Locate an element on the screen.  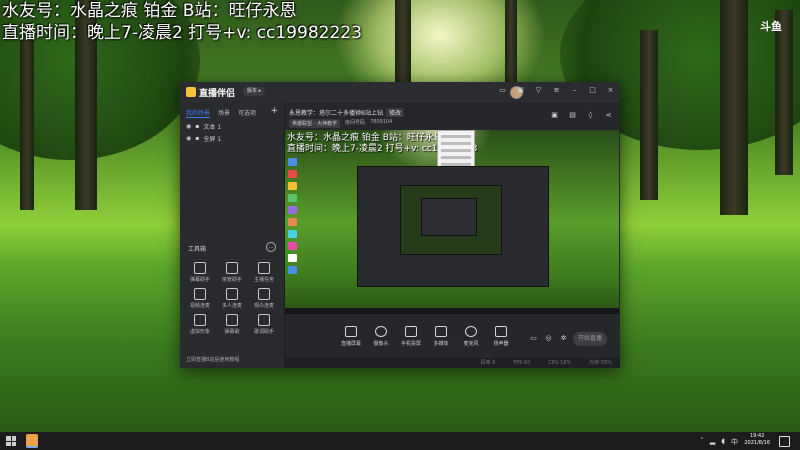
windows-taskbar: ˄ ▂ ◖ 中 19:42 2021/8/16 is located at coordinates (400, 441).